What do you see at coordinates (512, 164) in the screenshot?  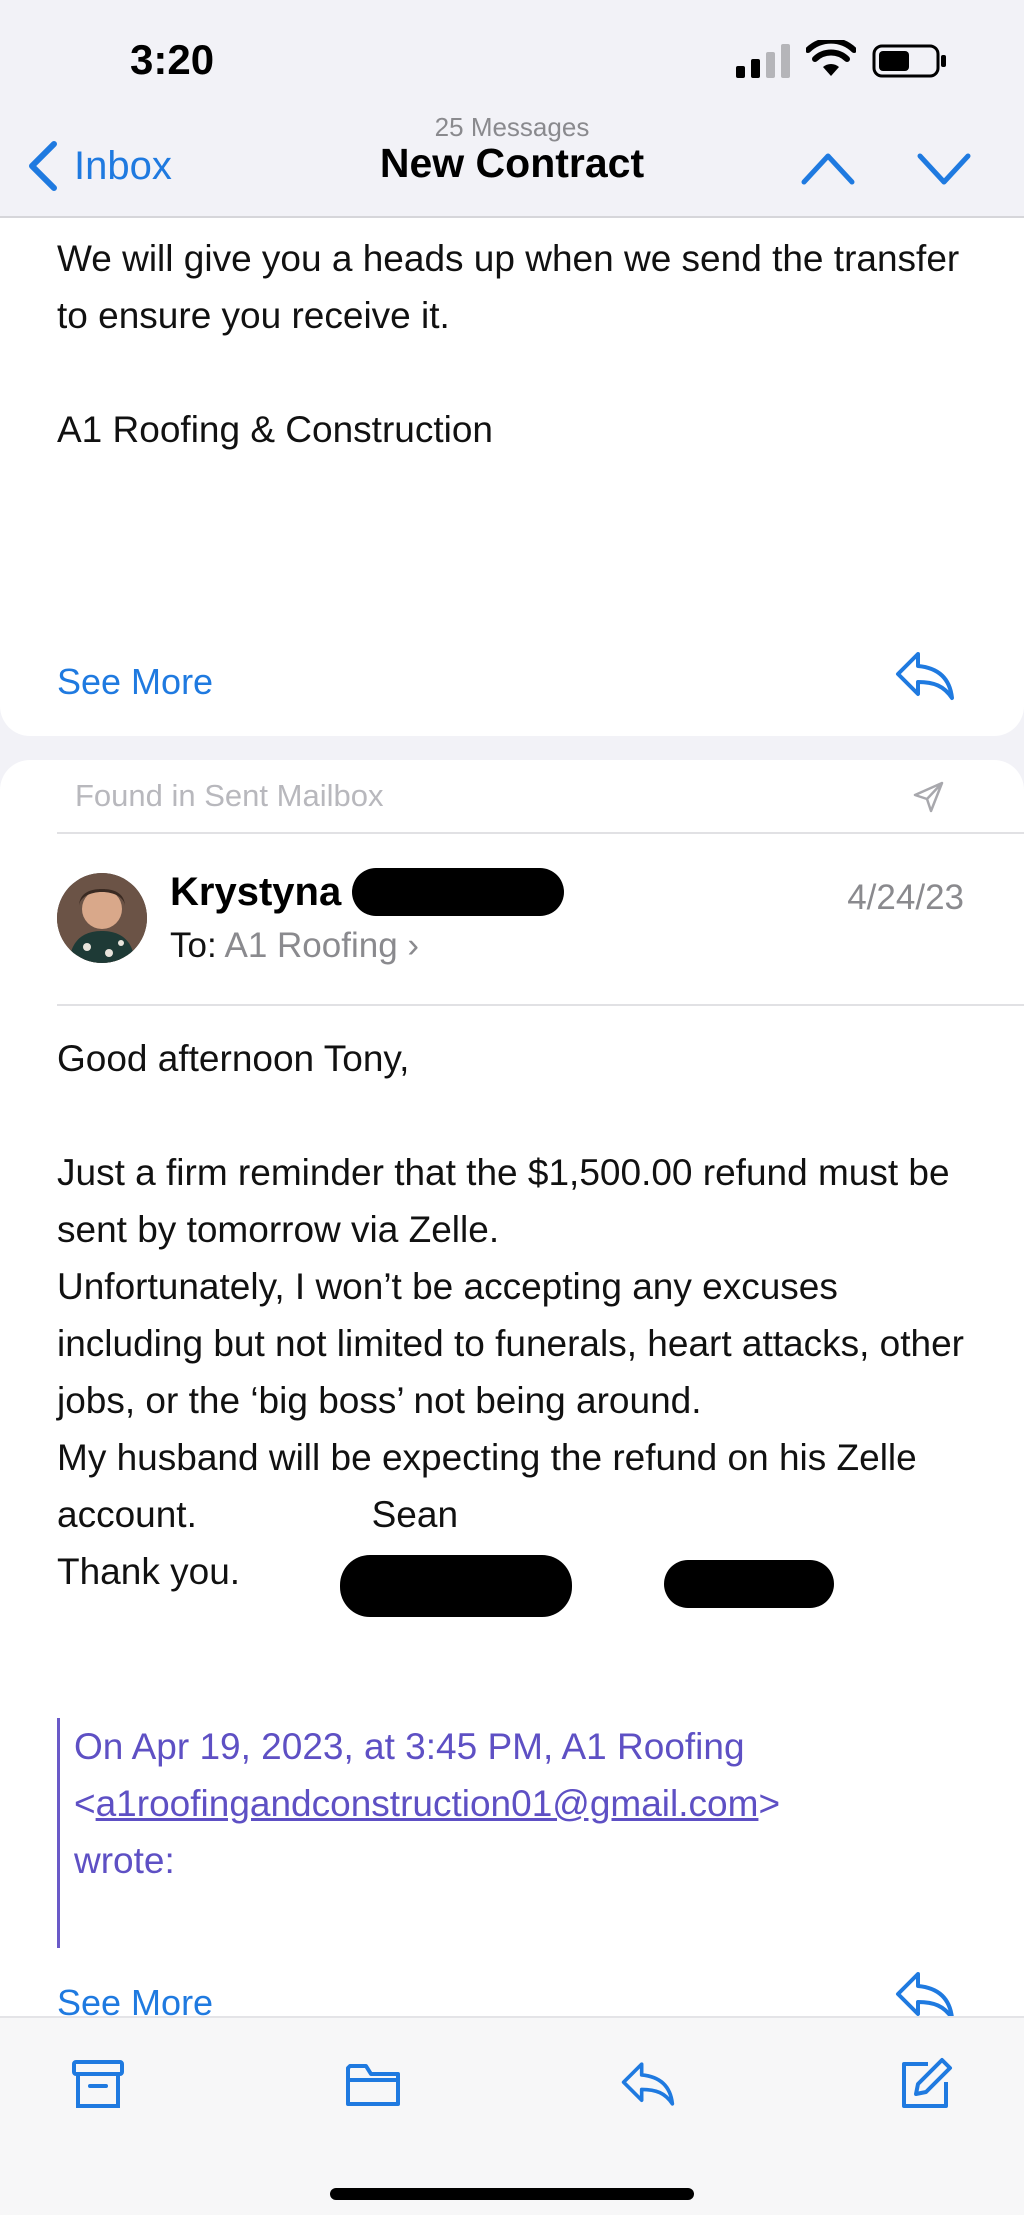 I see `nav-bar: 25 Messages New Contract Inbox` at bounding box center [512, 164].